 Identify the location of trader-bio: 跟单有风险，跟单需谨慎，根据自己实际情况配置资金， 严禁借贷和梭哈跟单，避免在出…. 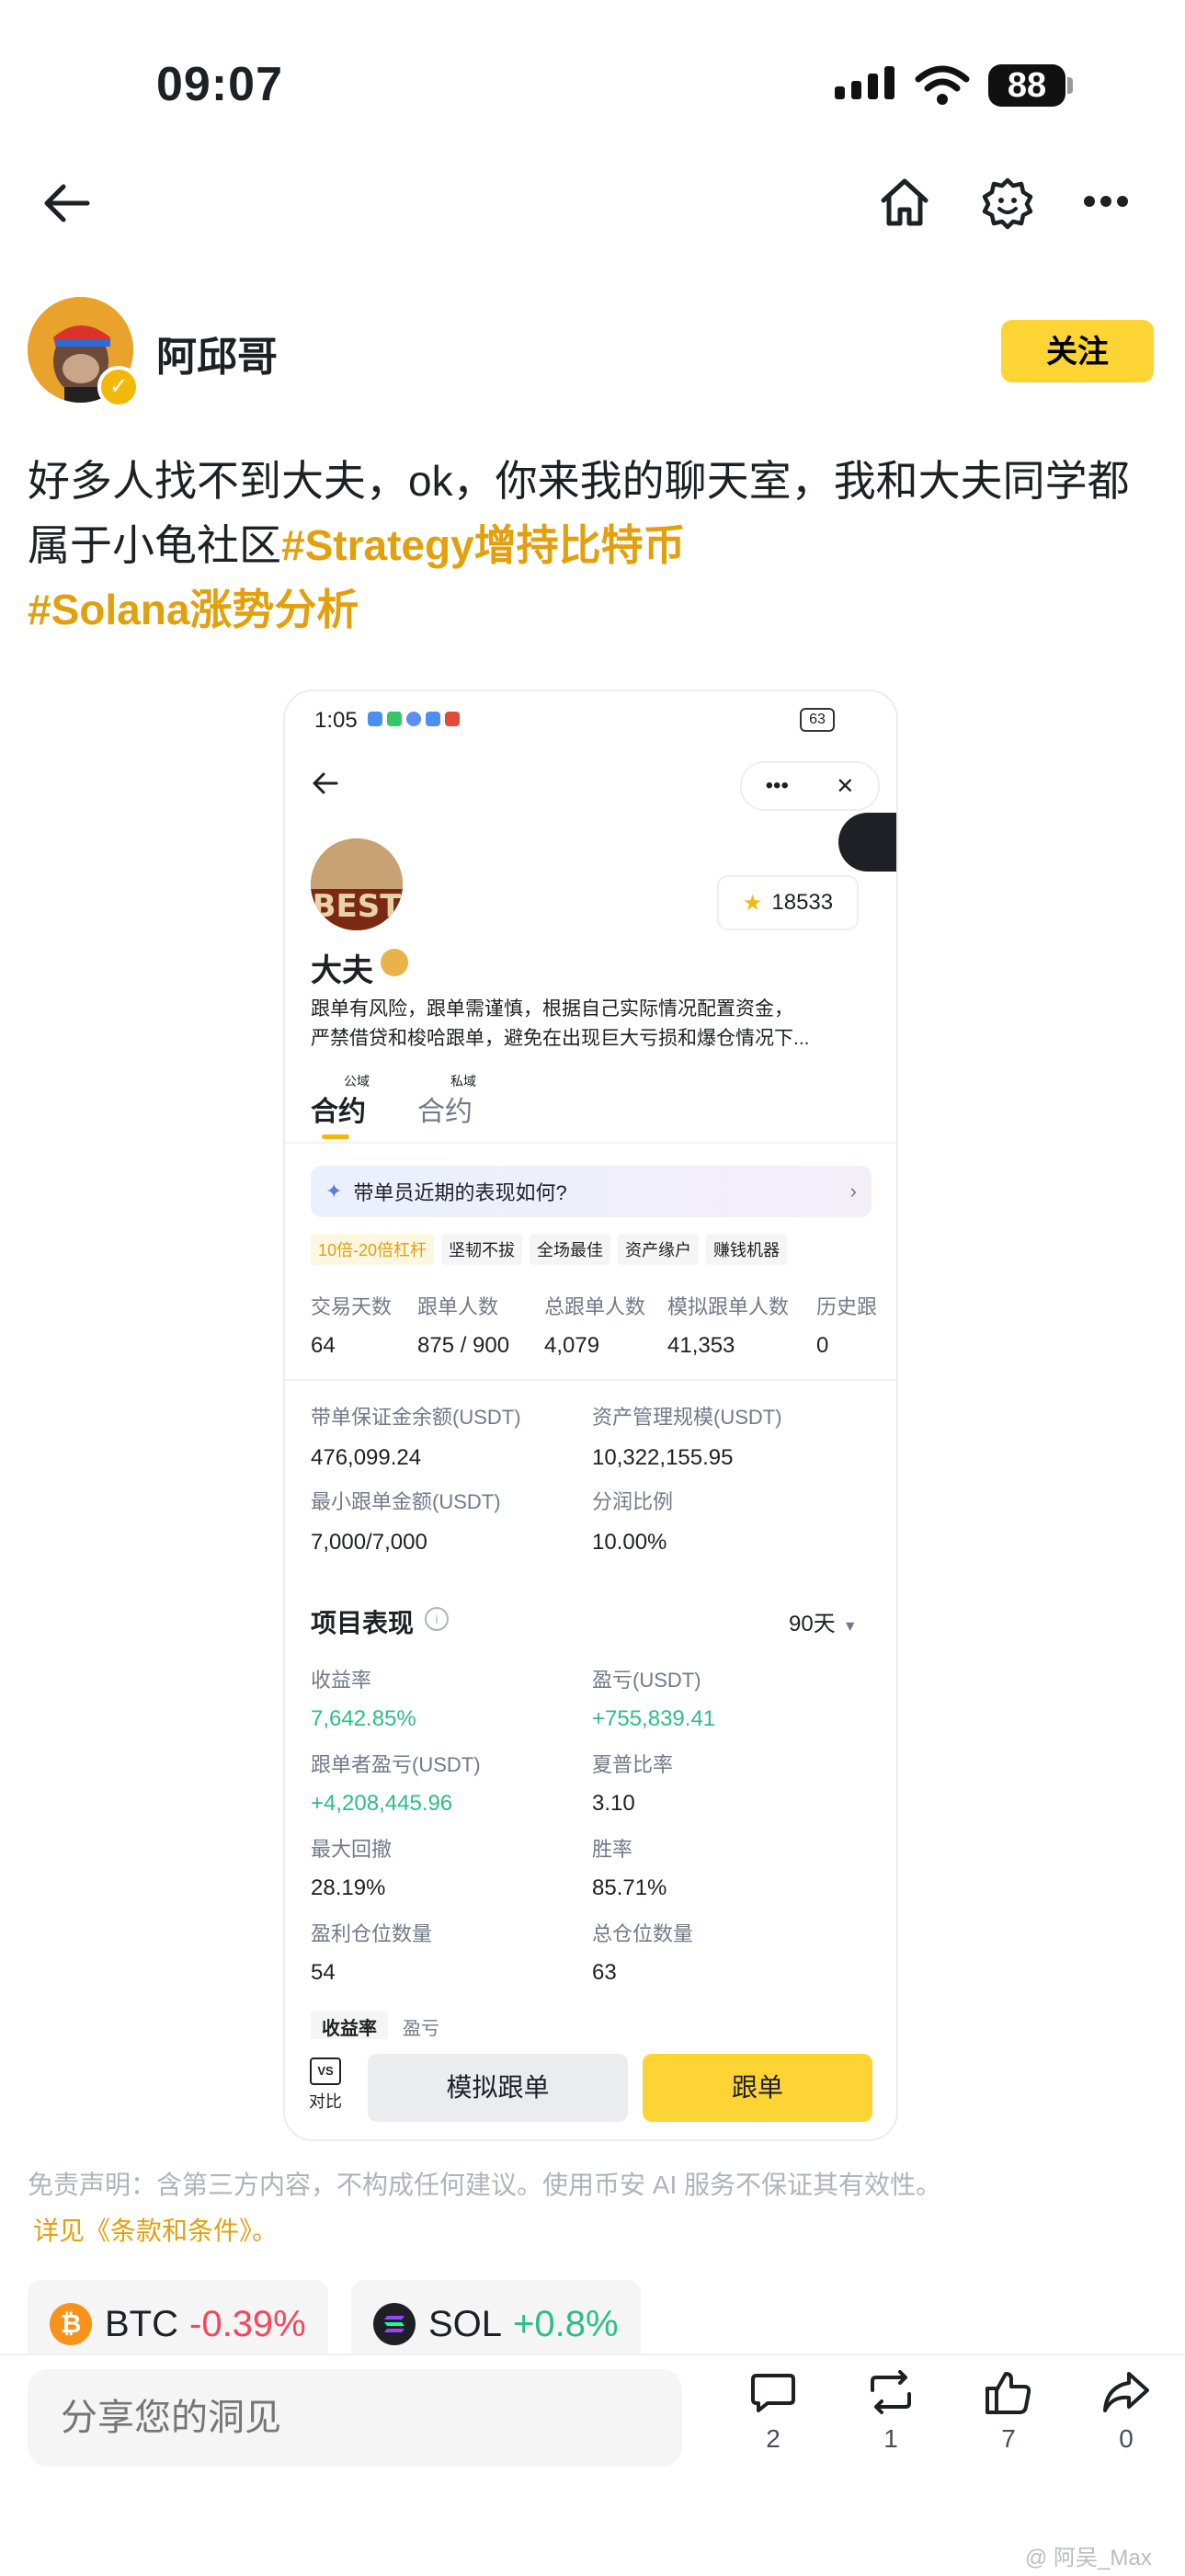
(591, 1024).